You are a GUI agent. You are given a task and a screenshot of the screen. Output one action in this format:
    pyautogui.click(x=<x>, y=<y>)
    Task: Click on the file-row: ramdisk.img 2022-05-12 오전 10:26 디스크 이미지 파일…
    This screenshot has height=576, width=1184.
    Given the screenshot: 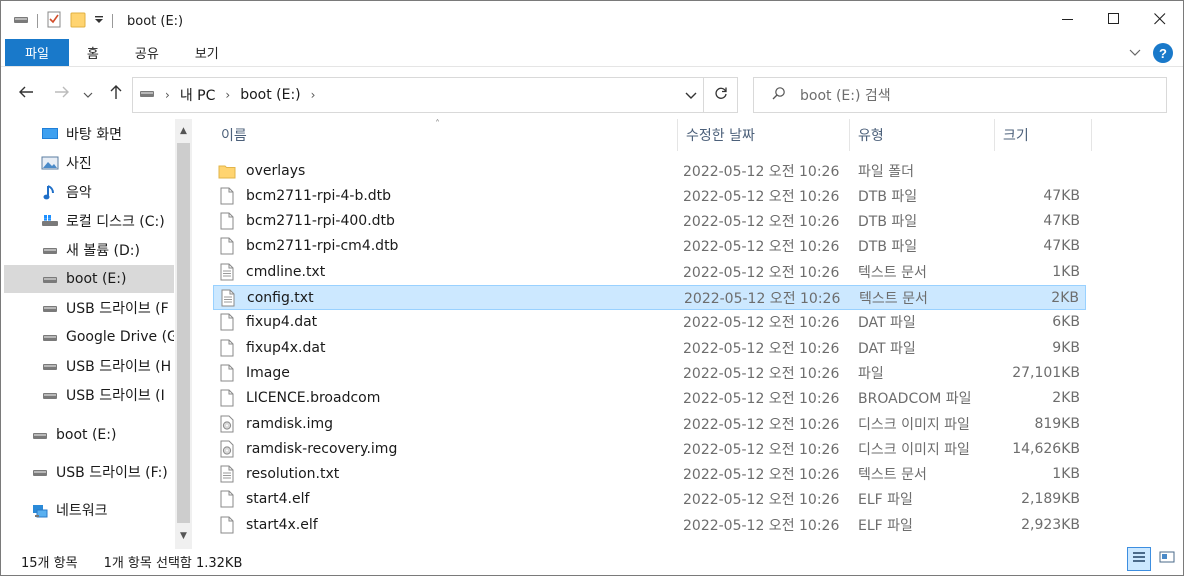 What is the action you would take?
    pyautogui.click(x=649, y=423)
    